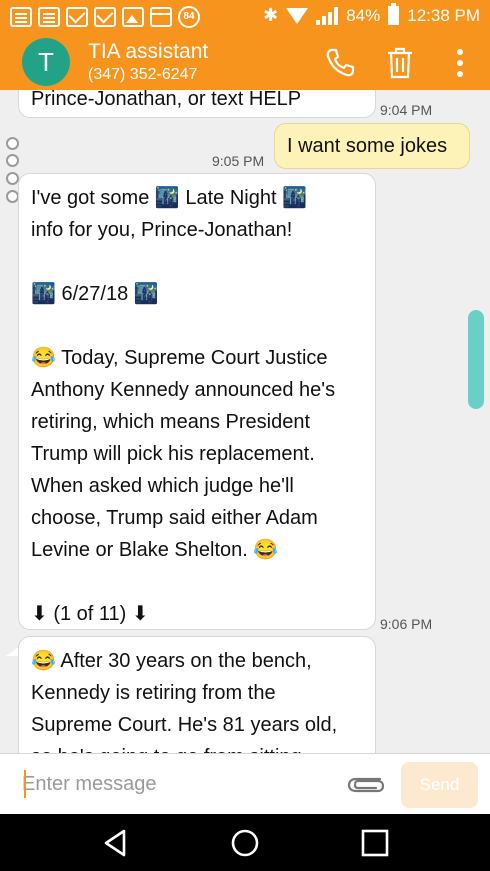 Image resolution: width=490 pixels, height=871 pixels. I want to click on send-button: Send, so click(439, 785).